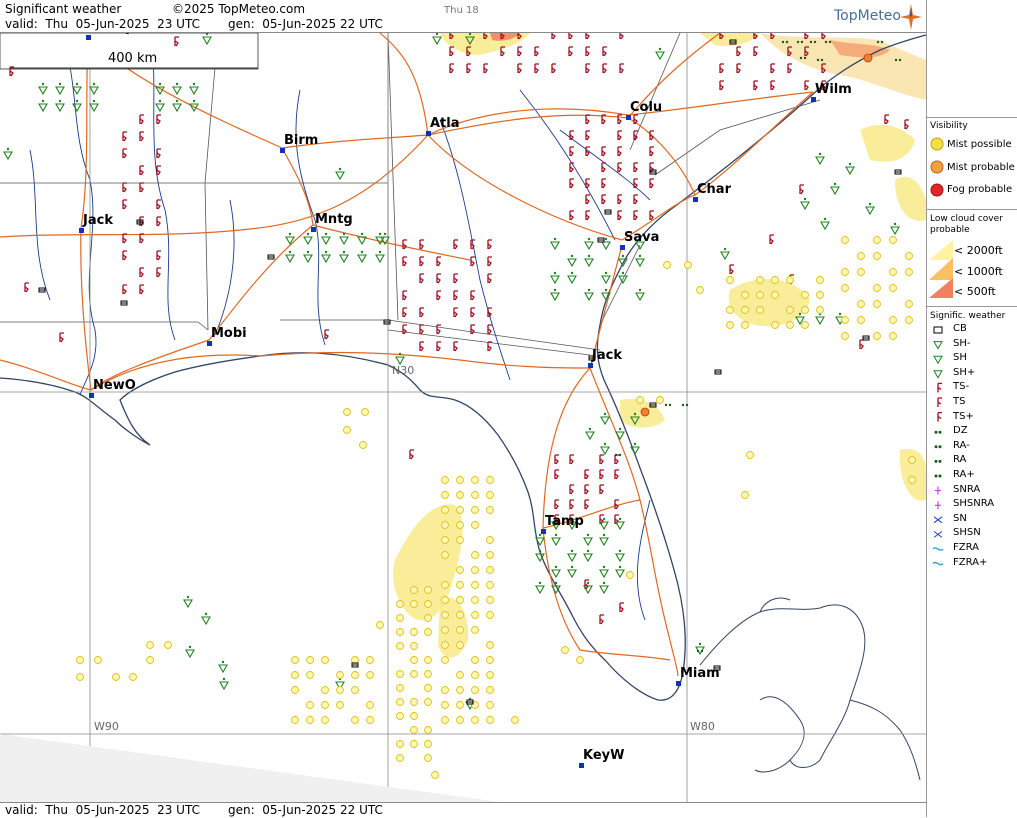 The width and height of the screenshot is (1017, 818). What do you see at coordinates (102, 810) in the screenshot?
I see `footer-valid-time: valid: Thu 05-Jun-2025 23 UTC` at bounding box center [102, 810].